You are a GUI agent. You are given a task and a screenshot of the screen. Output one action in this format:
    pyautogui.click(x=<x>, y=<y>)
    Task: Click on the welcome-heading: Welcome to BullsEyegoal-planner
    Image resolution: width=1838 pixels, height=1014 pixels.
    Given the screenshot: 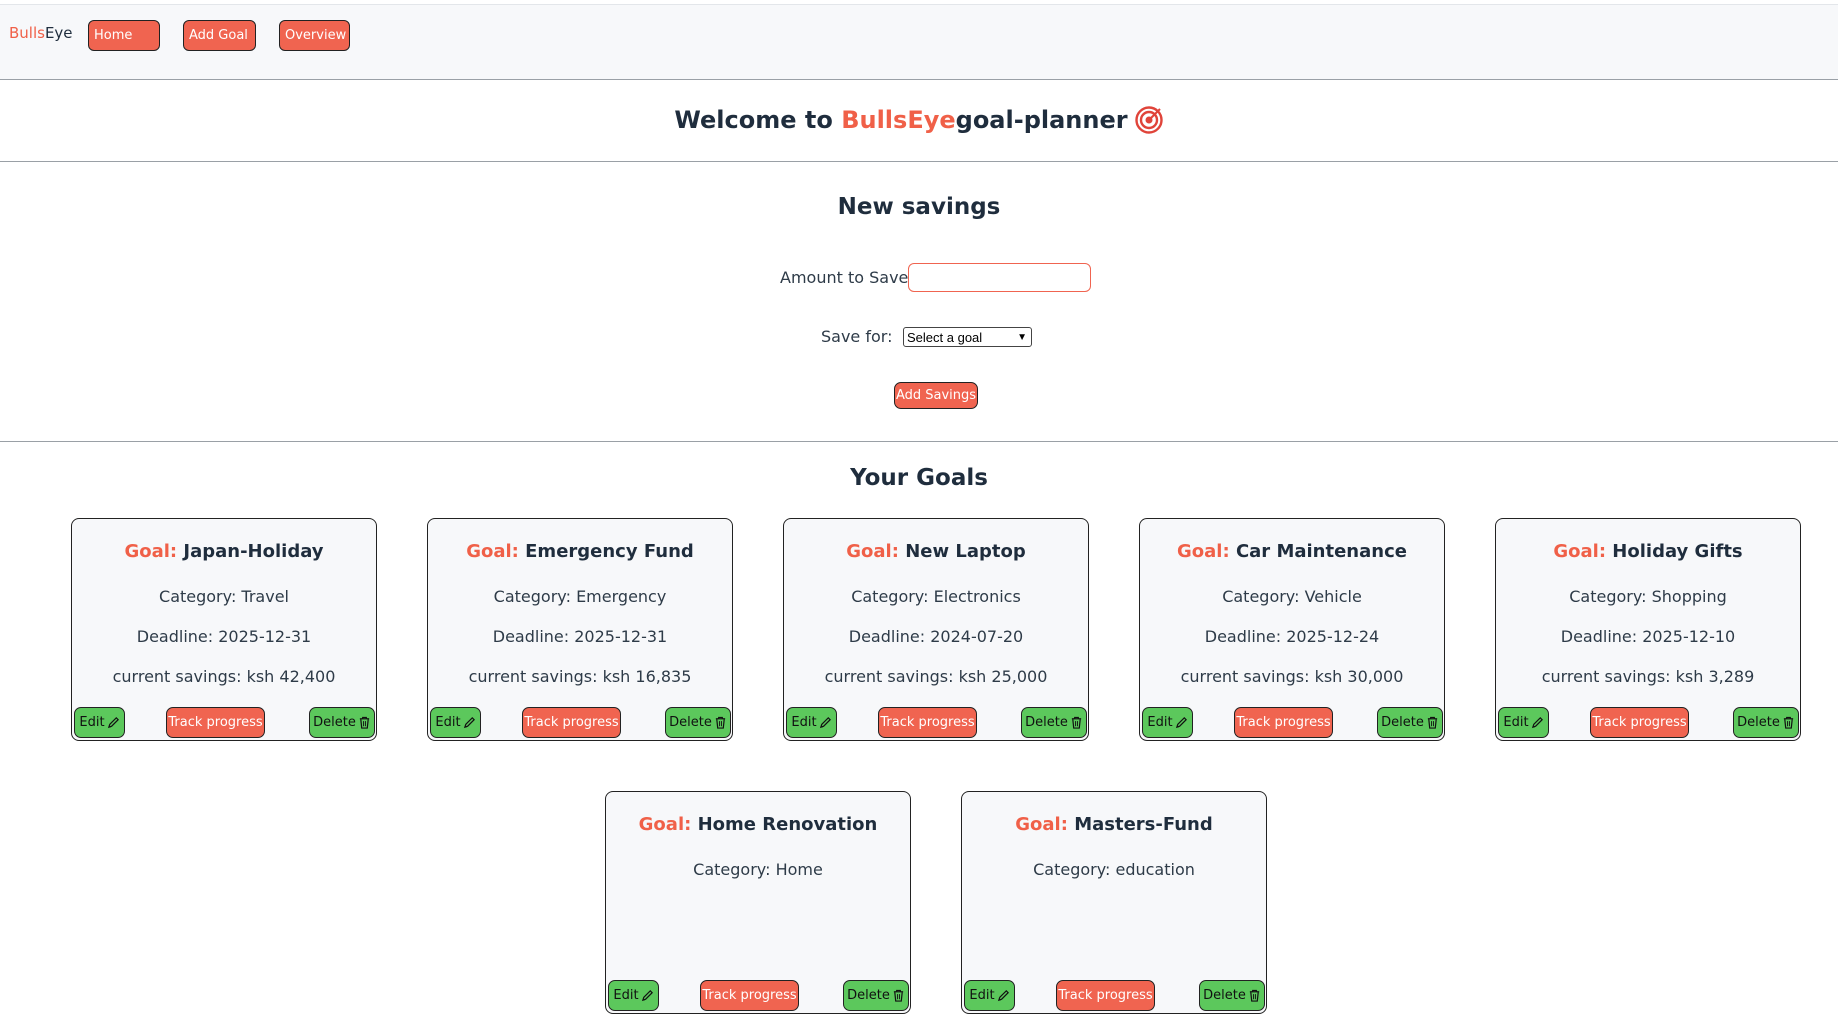 What is the action you would take?
    pyautogui.click(x=919, y=120)
    